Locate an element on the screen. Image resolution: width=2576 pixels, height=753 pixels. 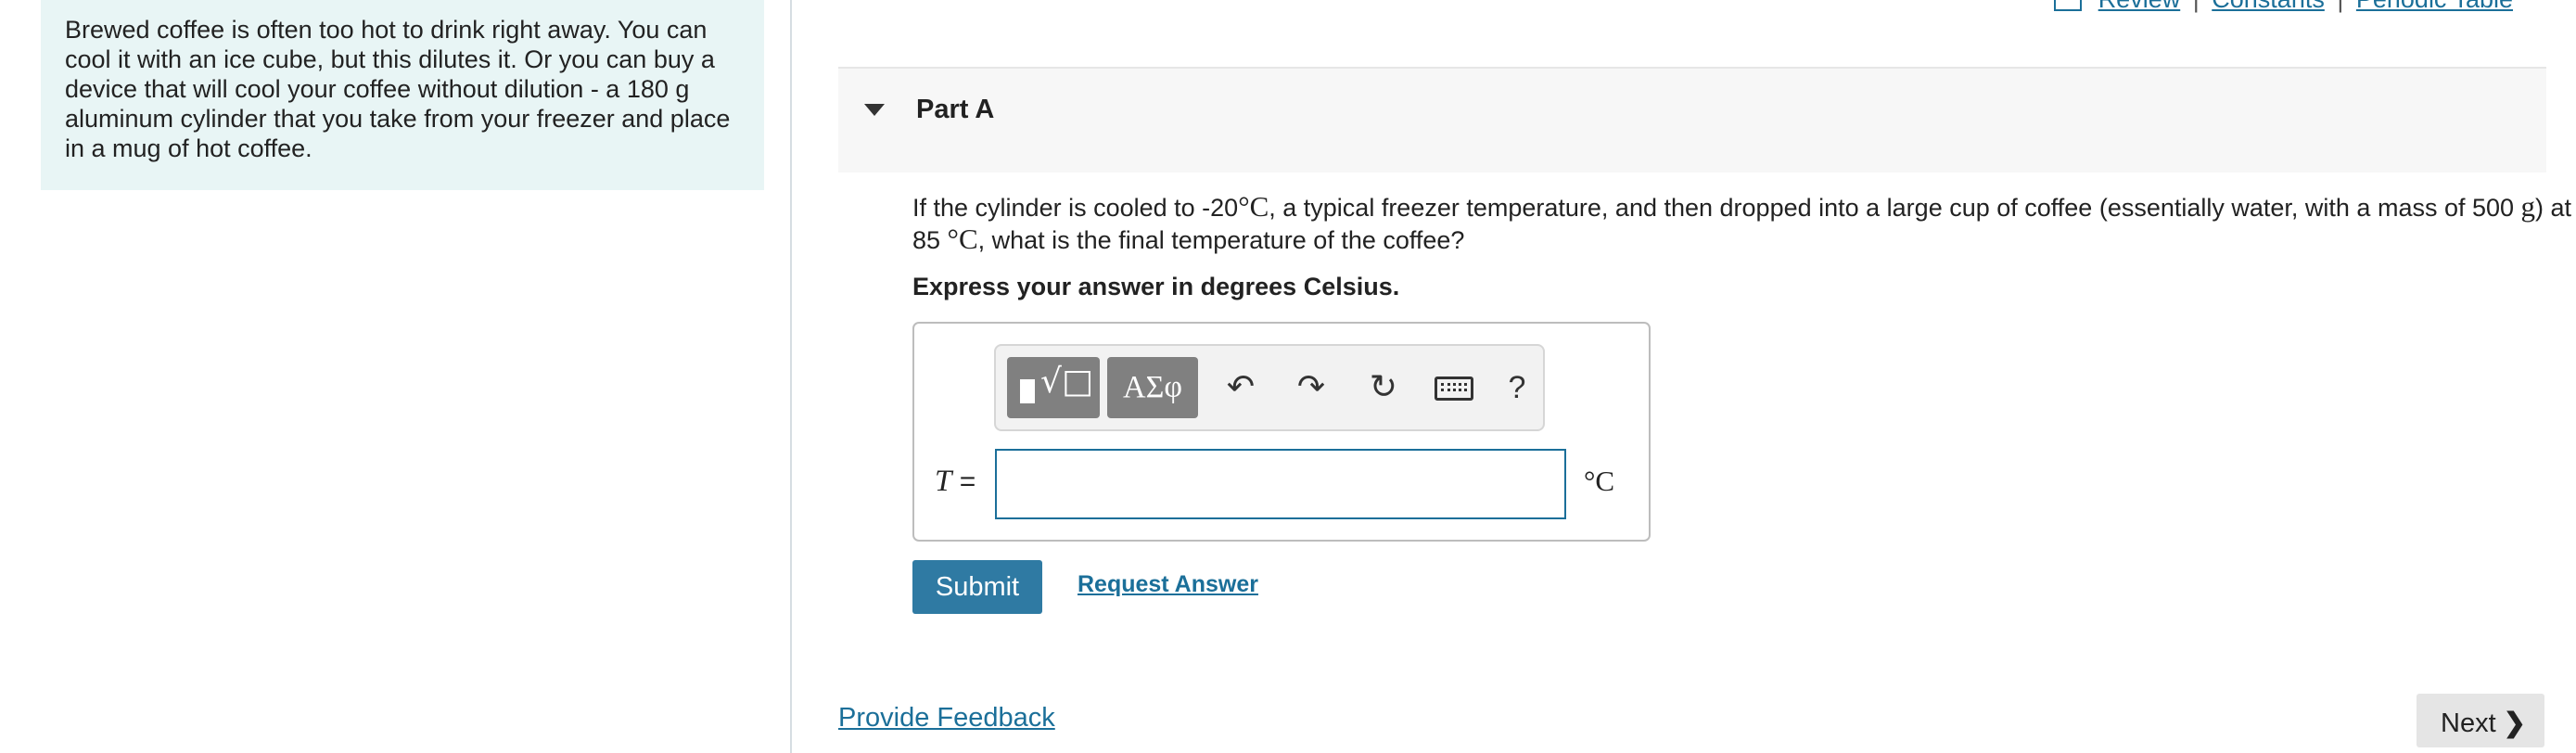
book-icon is located at coordinates (2069, 5).